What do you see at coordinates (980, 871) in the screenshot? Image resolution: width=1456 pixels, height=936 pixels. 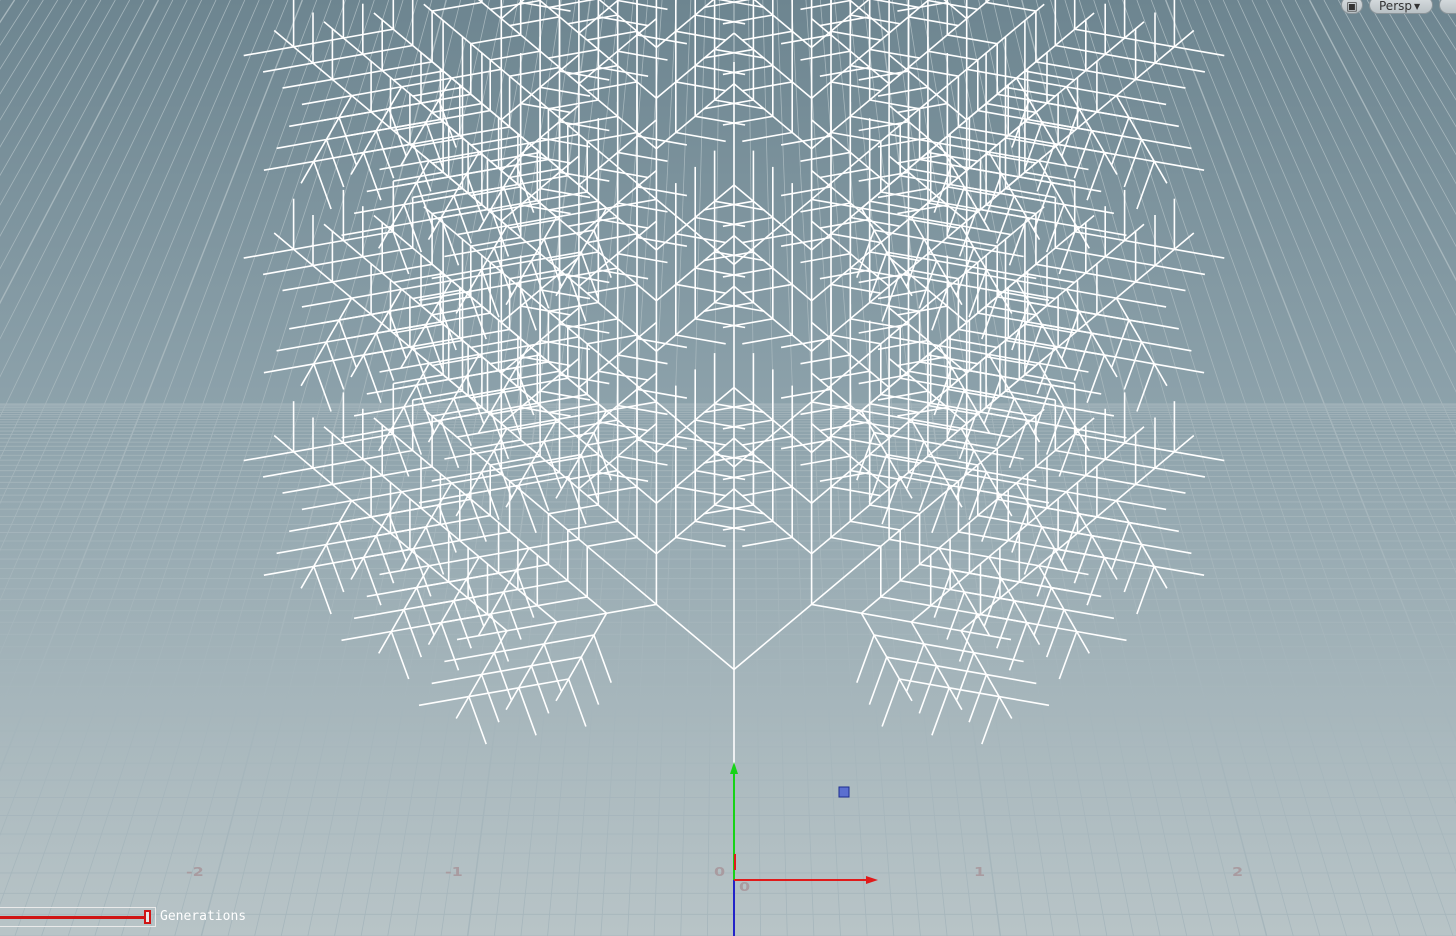 I see `axis-label-1: 1` at bounding box center [980, 871].